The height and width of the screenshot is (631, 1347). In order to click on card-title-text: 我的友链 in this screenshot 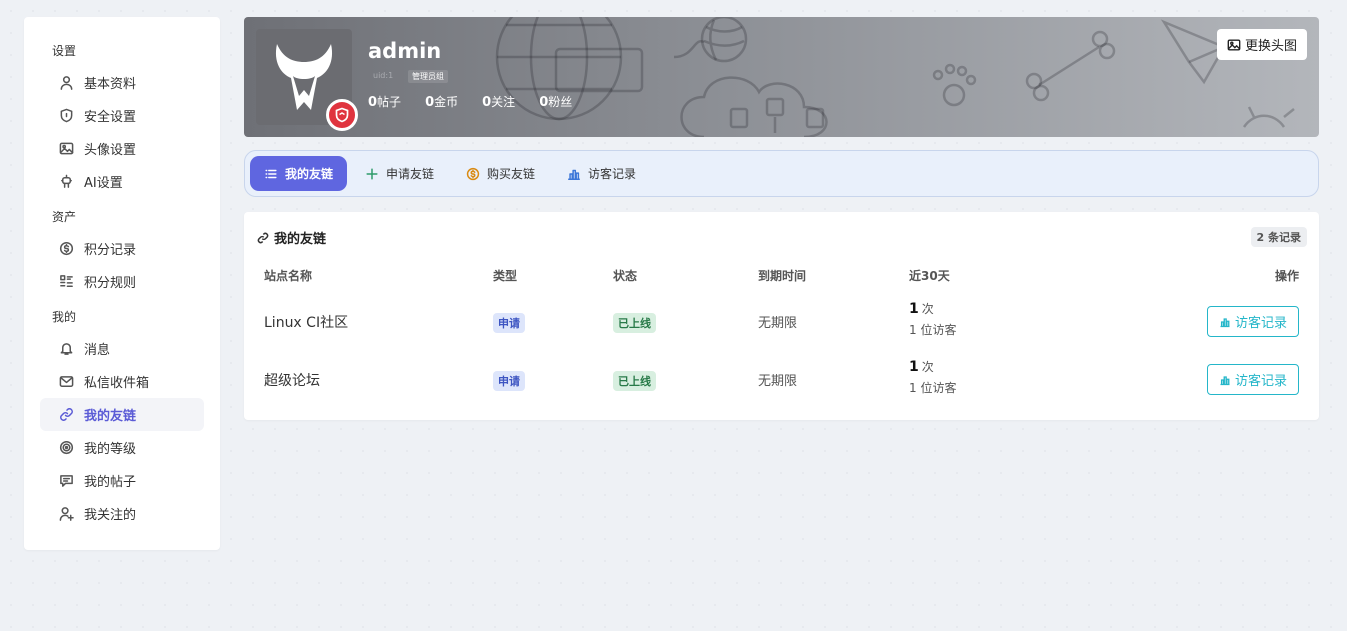, I will do `click(300, 239)`.